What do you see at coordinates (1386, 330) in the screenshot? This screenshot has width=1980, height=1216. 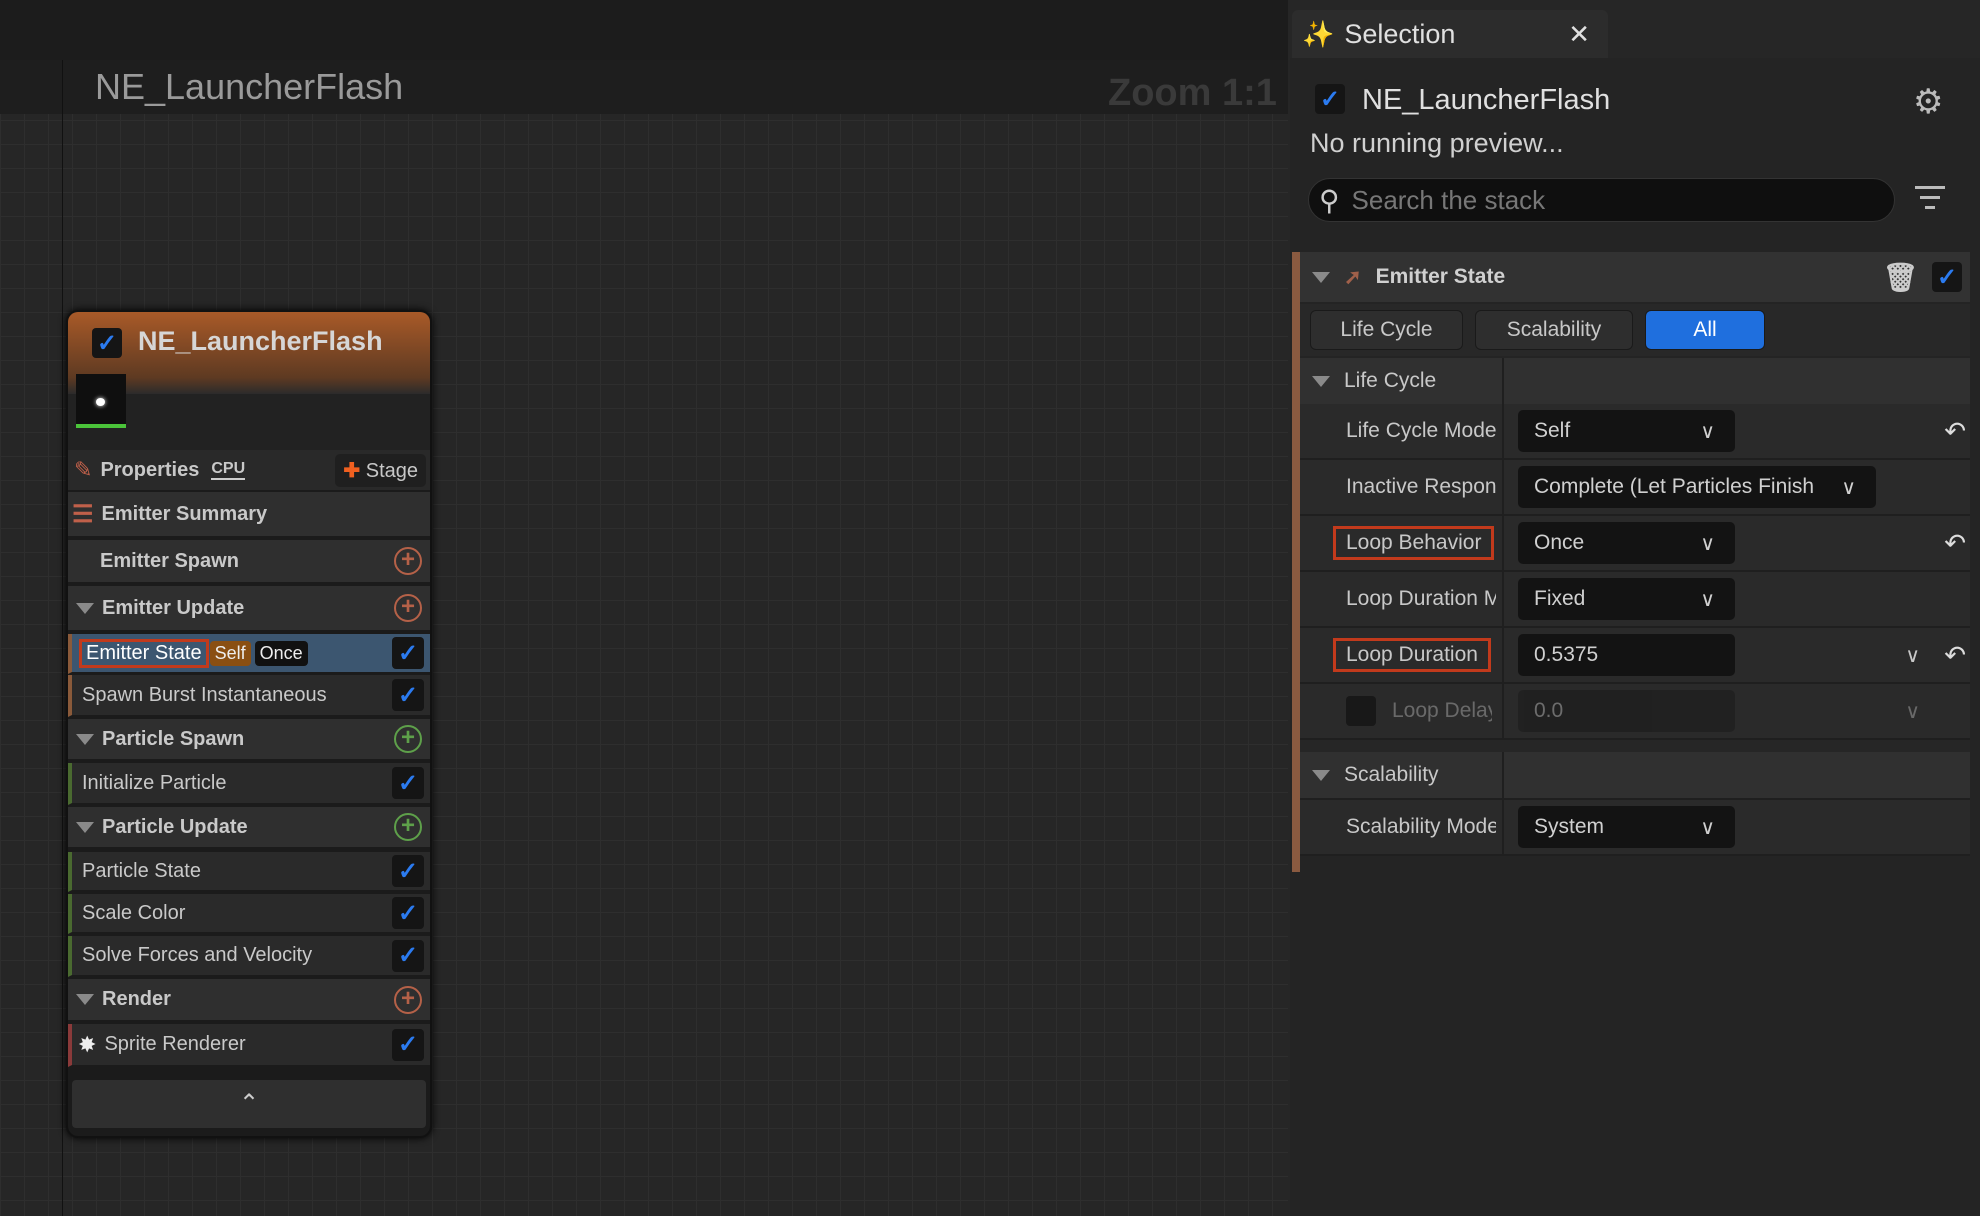 I see `filter-life-cycle: Life Cycle` at bounding box center [1386, 330].